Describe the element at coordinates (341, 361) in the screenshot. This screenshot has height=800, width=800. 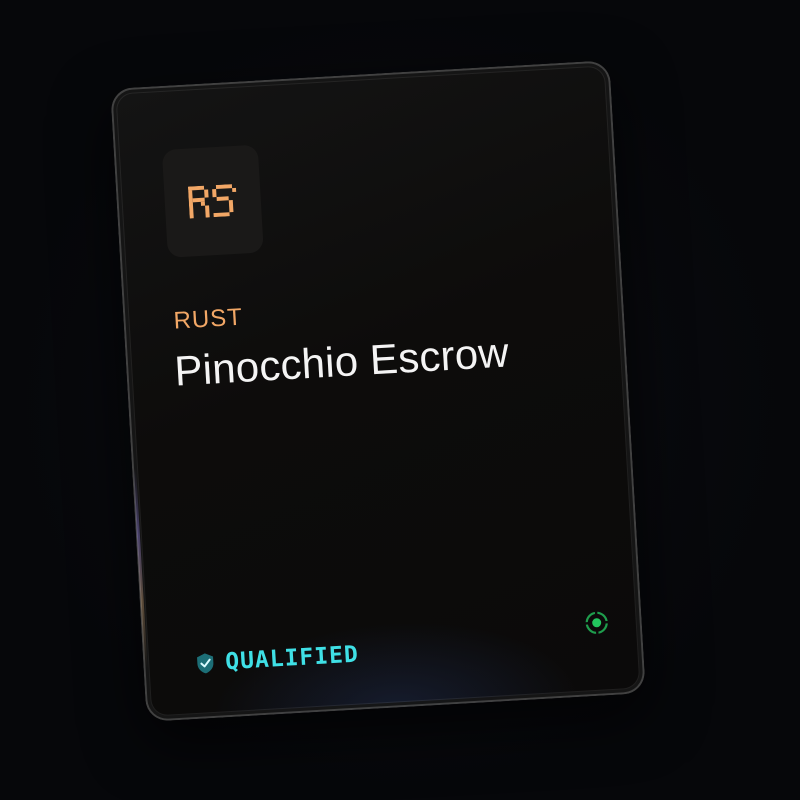
I see `card-title: Pinocchio Escrow` at that location.